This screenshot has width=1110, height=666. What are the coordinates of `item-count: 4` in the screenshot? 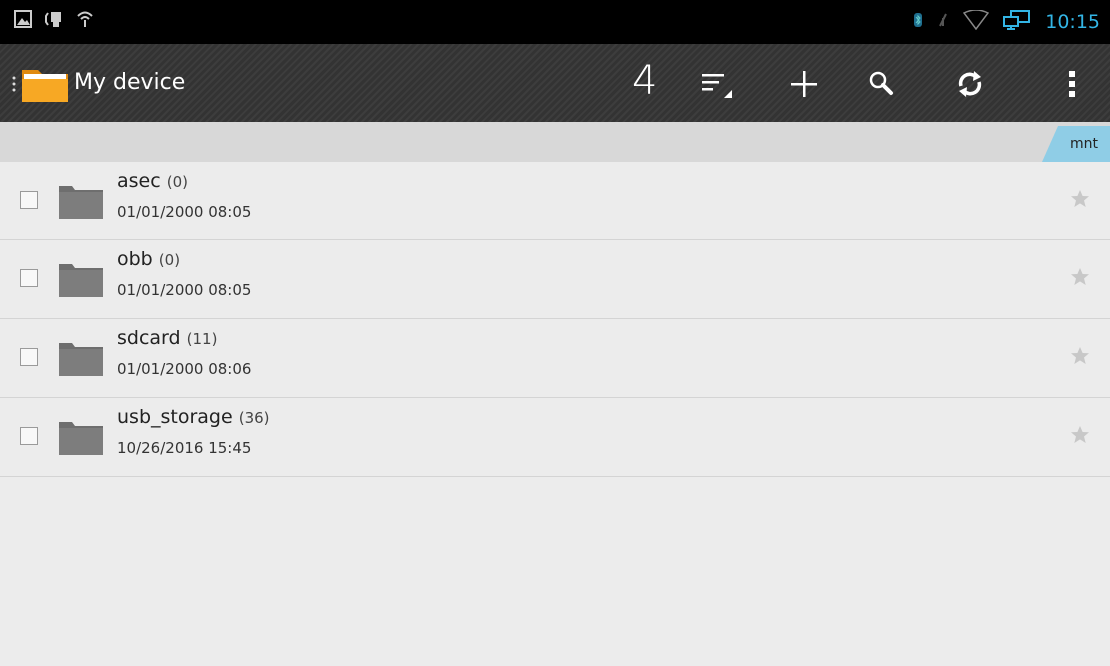 It's located at (645, 81).